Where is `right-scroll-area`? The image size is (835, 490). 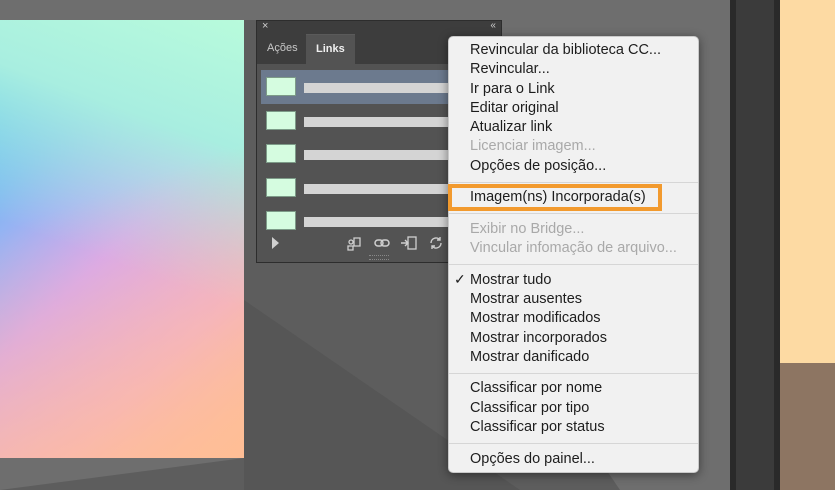 right-scroll-area is located at coordinates (755, 245).